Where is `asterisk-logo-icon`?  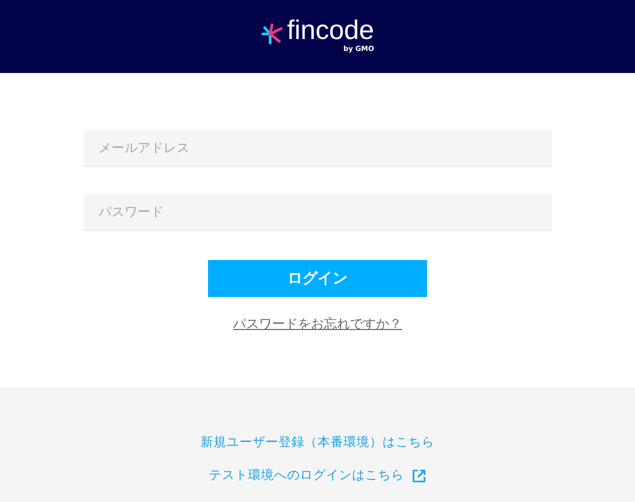 asterisk-logo-icon is located at coordinates (271, 33).